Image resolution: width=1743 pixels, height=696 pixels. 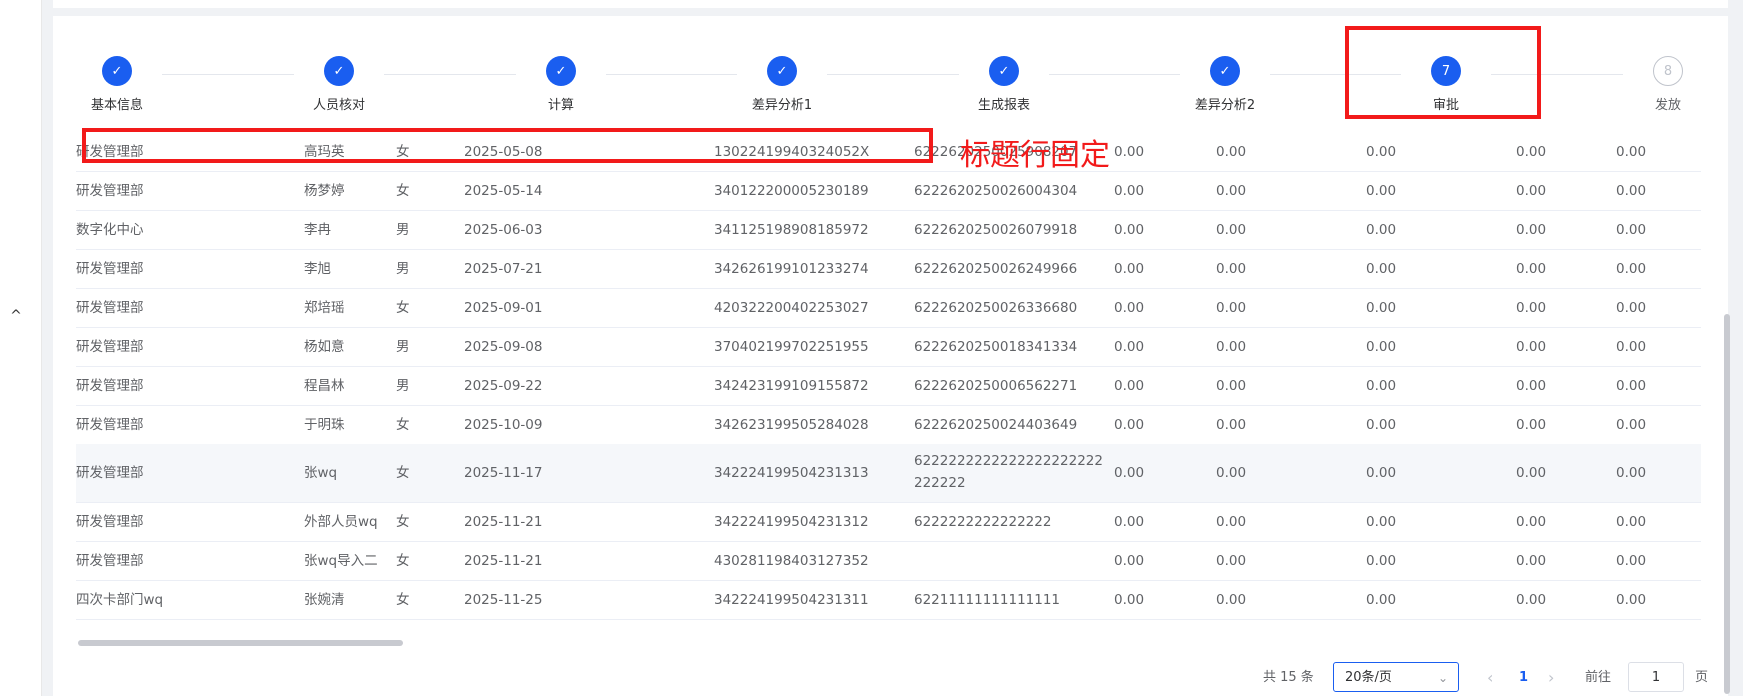 What do you see at coordinates (503, 268) in the screenshot?
I see `cell-date: 2025-07-21` at bounding box center [503, 268].